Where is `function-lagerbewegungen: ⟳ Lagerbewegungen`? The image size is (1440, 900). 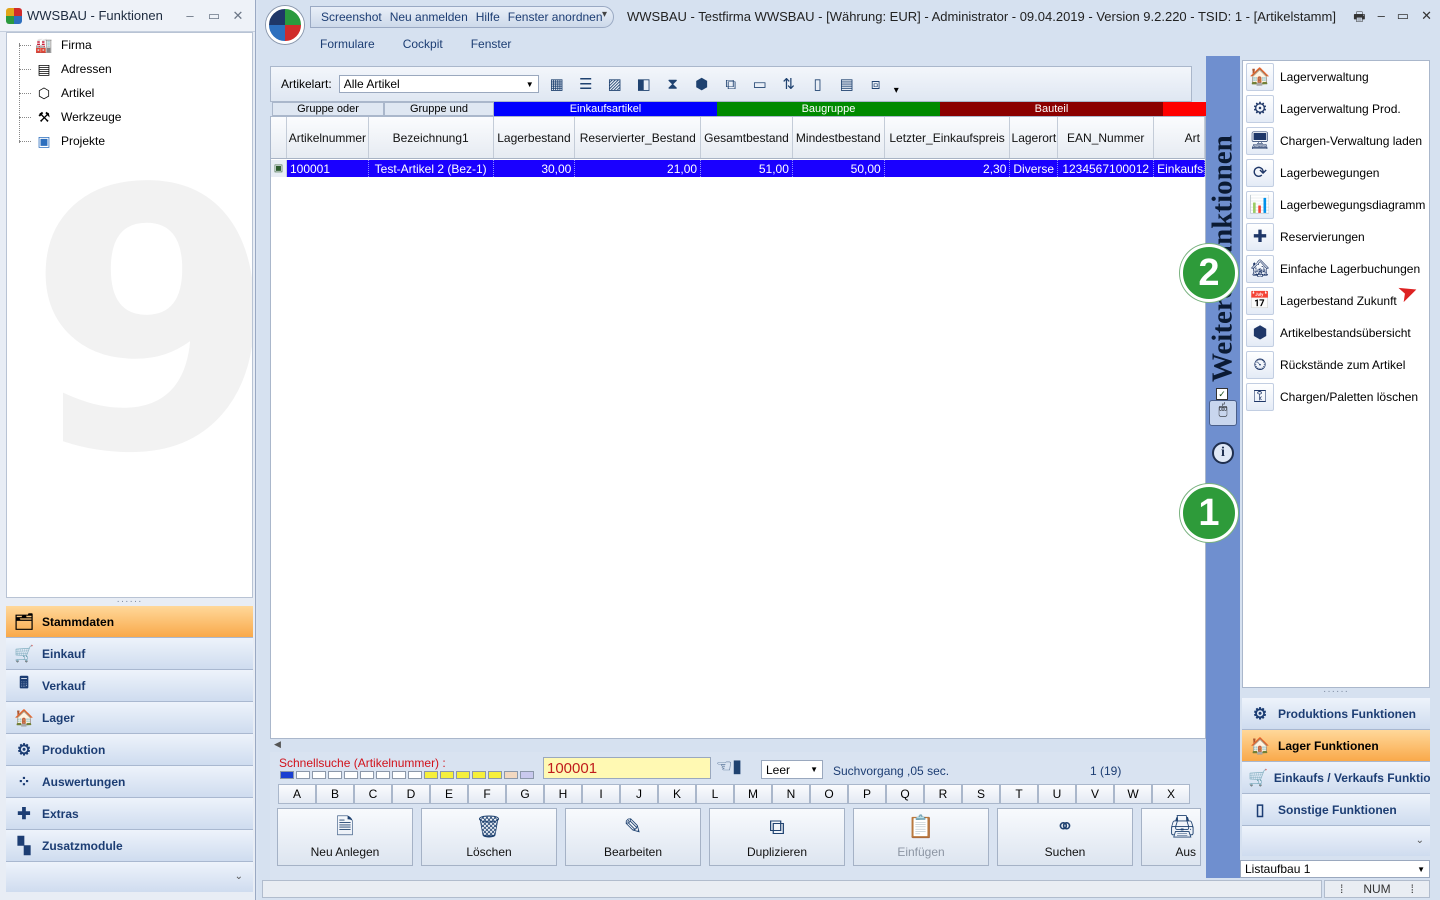
function-lagerbewegungen: ⟳ Lagerbewegungen is located at coordinates (1336, 173).